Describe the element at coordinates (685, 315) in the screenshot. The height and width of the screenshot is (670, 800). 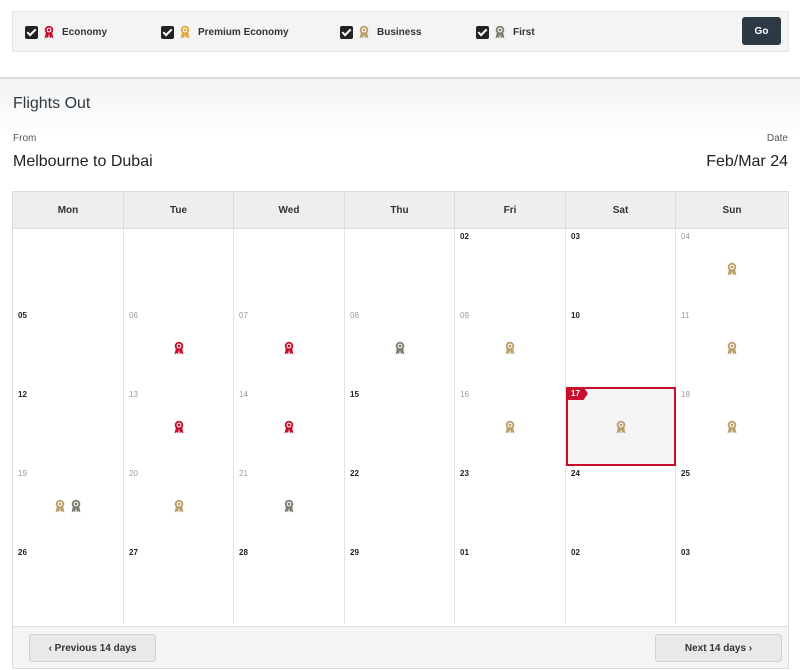
I see `day-number: 11` at that location.